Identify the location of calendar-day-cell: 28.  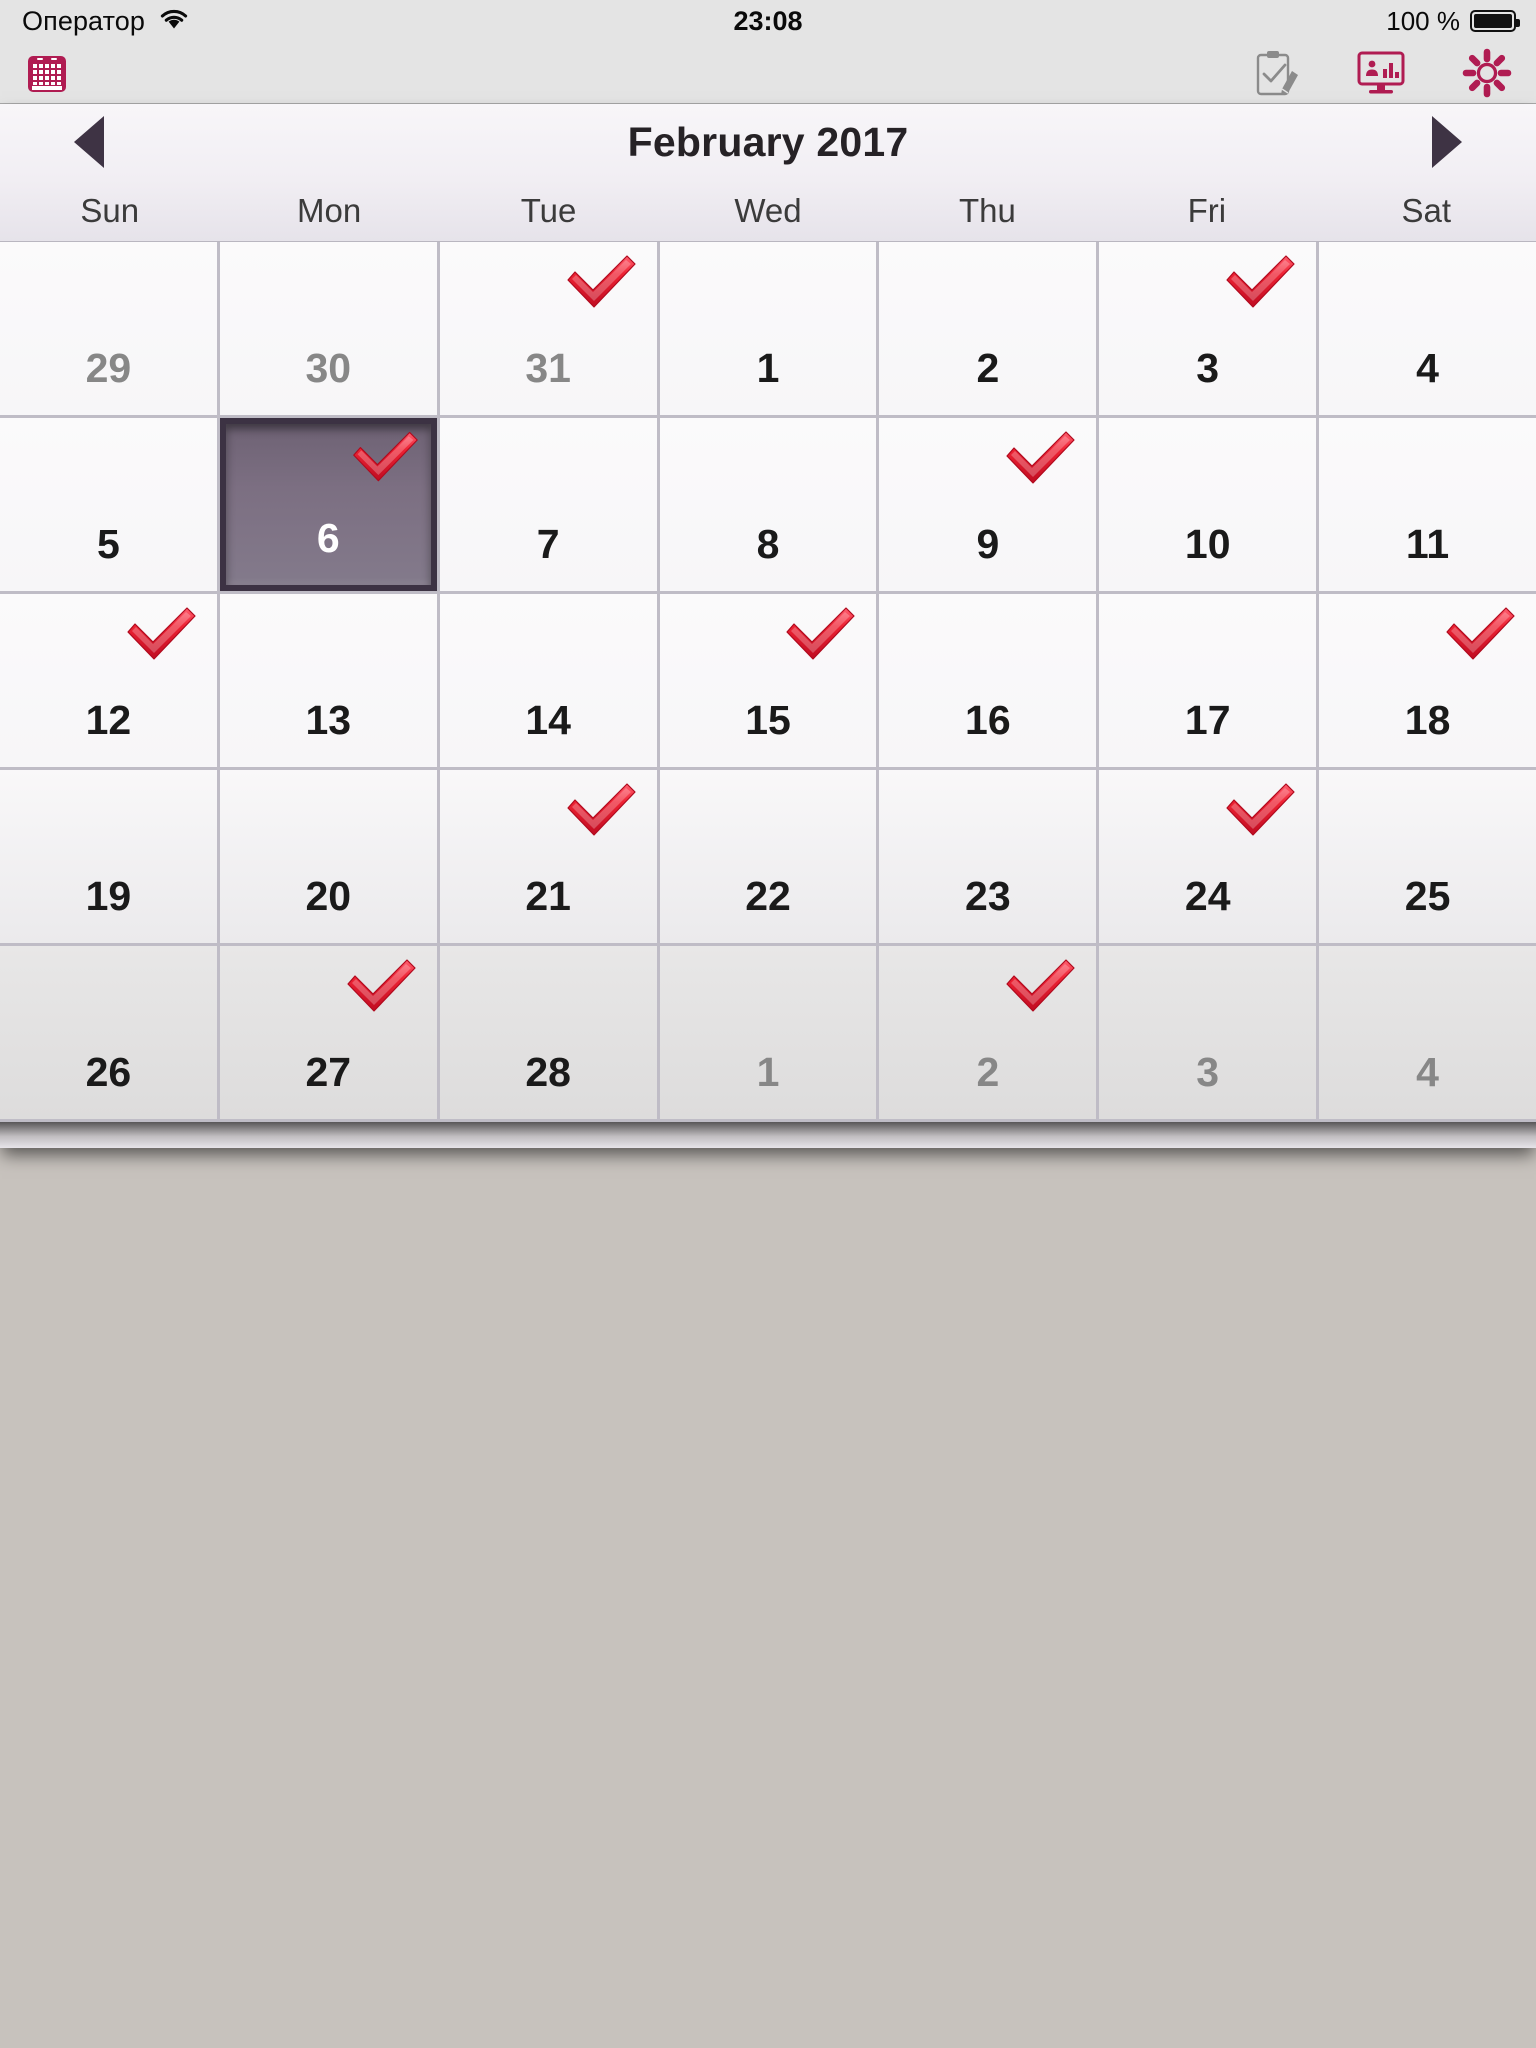
(548, 1032).